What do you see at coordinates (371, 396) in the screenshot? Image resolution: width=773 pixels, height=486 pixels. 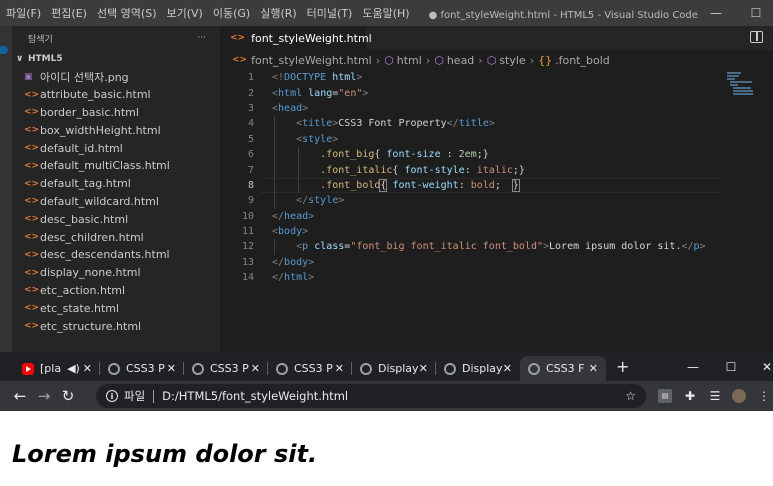 I see `address-bar: i 파일 D:/HTML5/font_styleWeight.html ☆` at bounding box center [371, 396].